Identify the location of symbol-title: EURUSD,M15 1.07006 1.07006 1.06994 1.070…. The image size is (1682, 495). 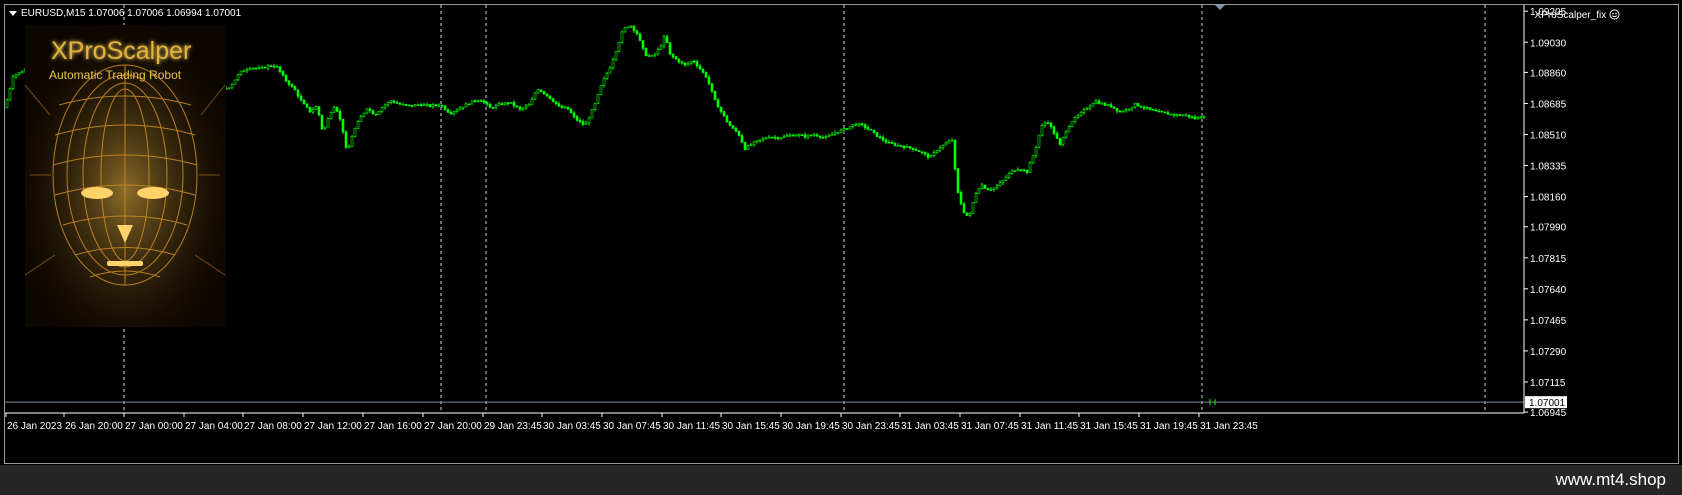
(125, 13).